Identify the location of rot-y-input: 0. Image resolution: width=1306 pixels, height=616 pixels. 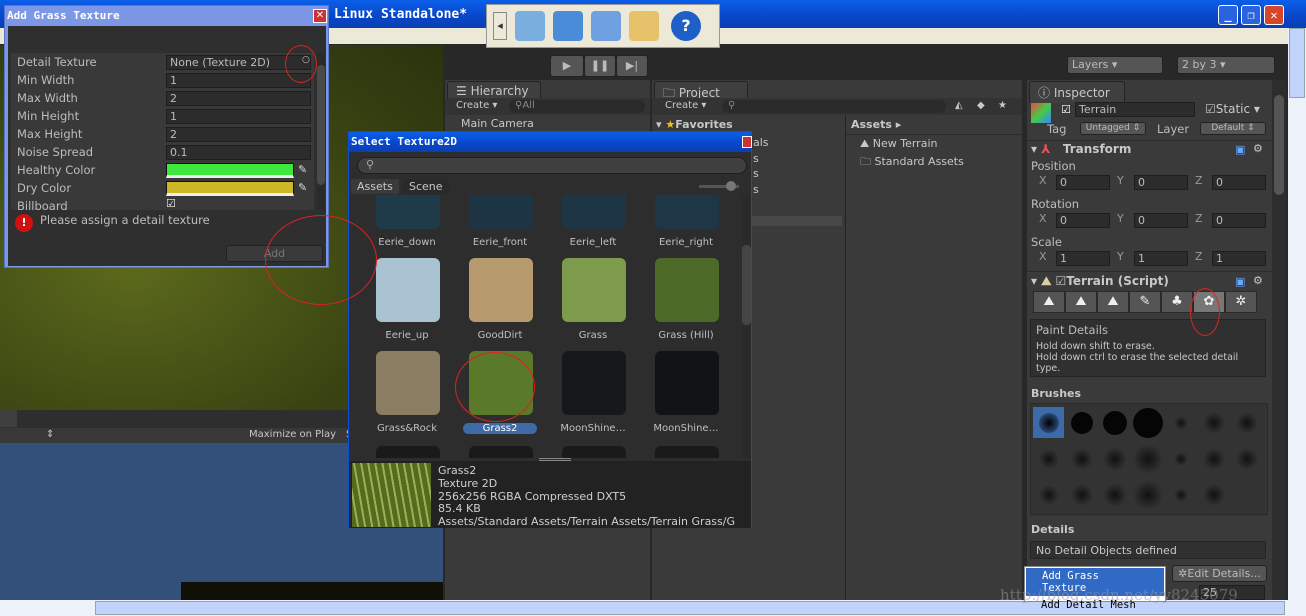
(1161, 220).